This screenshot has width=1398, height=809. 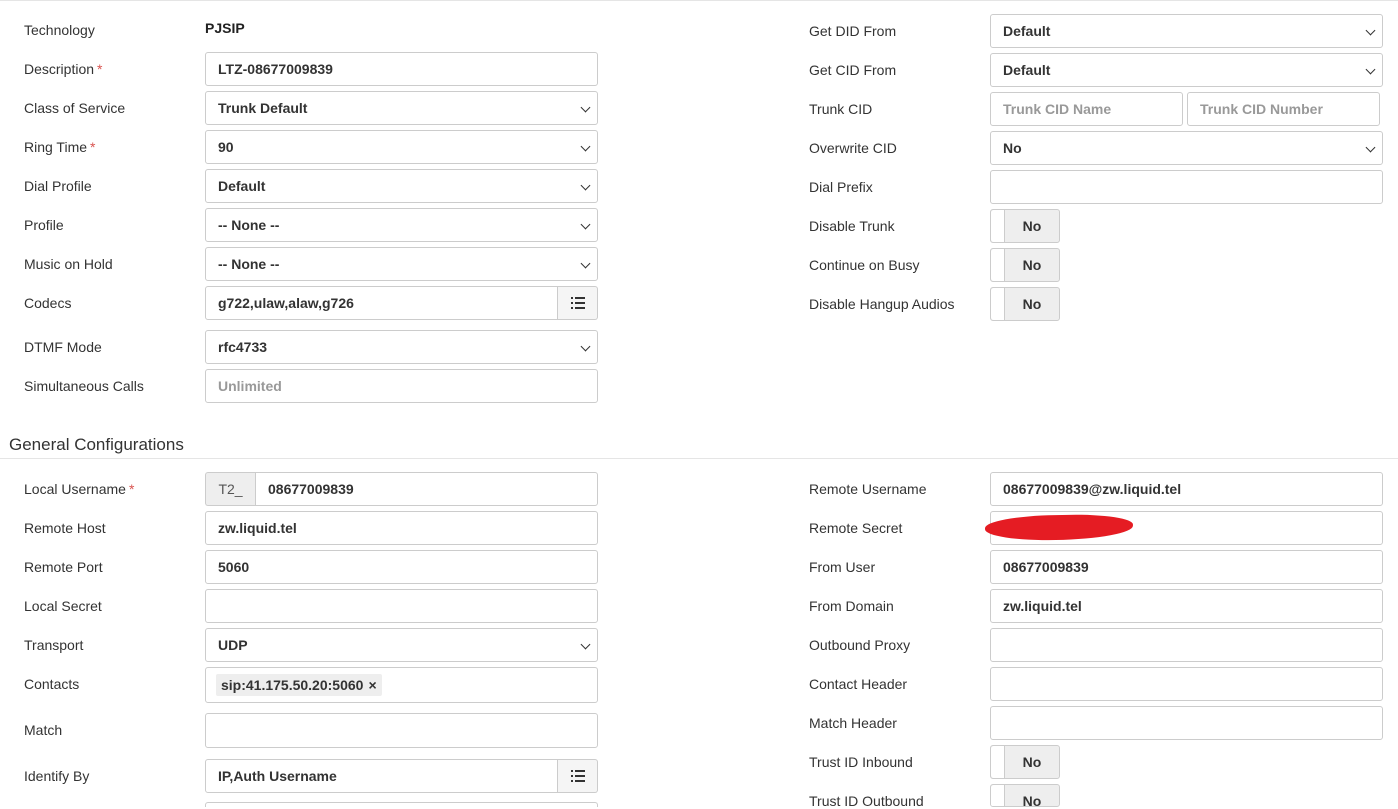 What do you see at coordinates (1186, 148) in the screenshot?
I see `overwrite-cid-select: No` at bounding box center [1186, 148].